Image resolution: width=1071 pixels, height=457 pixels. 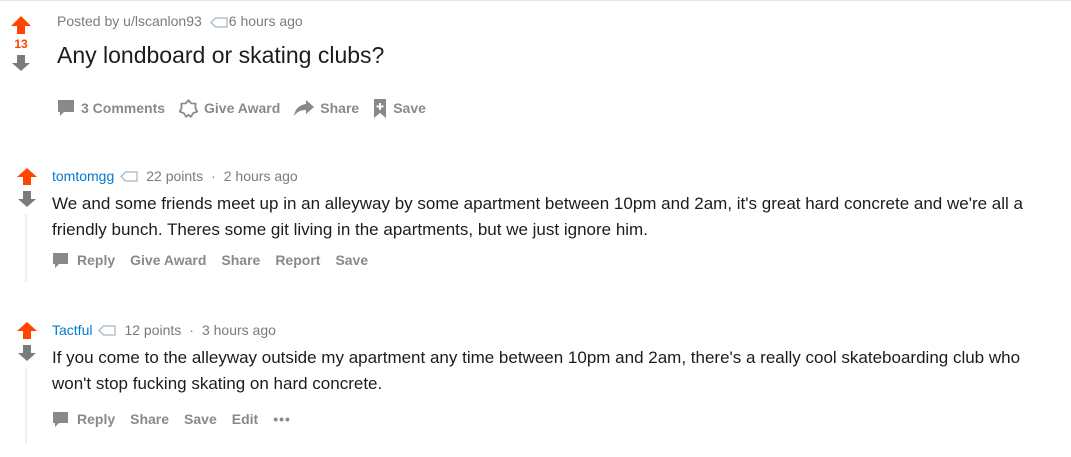 What do you see at coordinates (83, 176) in the screenshot?
I see `comment-author: tomtomgg` at bounding box center [83, 176].